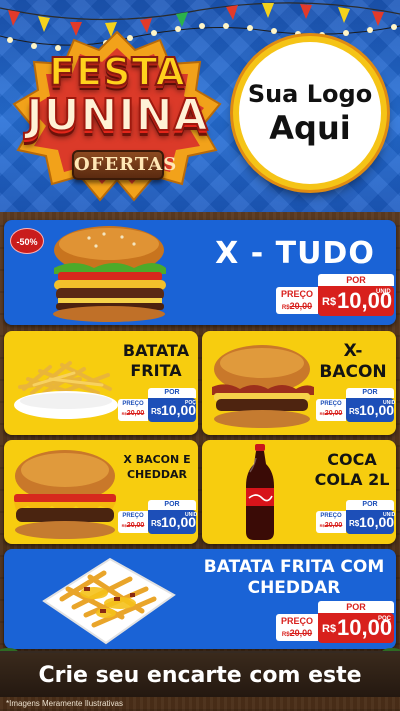 Image resolution: width=400 pixels, height=711 pixels. I want to click on disclaimer-note: *Imagens Meramente Ilustrativas, so click(64, 703).